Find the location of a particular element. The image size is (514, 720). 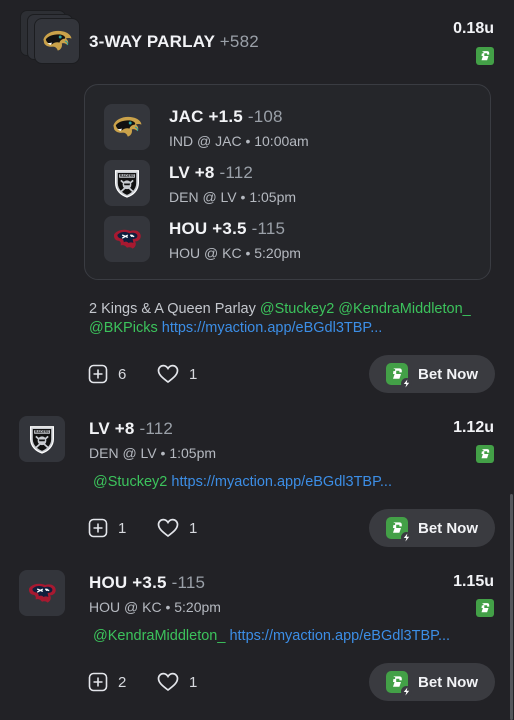

parlay-leg-matchup: IND @ JAC • 10:00am is located at coordinates (239, 141).